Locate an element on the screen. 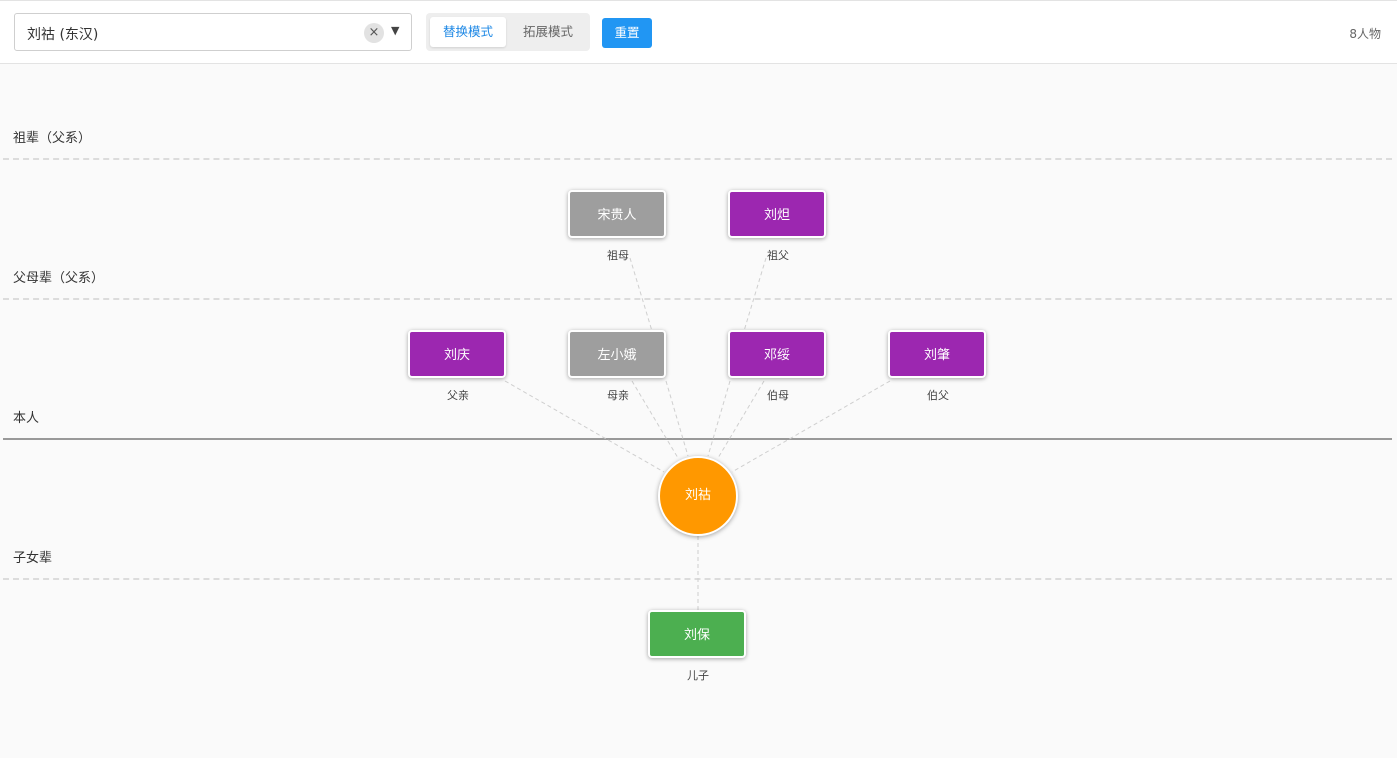 The height and width of the screenshot is (758, 1397). person-node-uncle: 刘肇 is located at coordinates (937, 354).